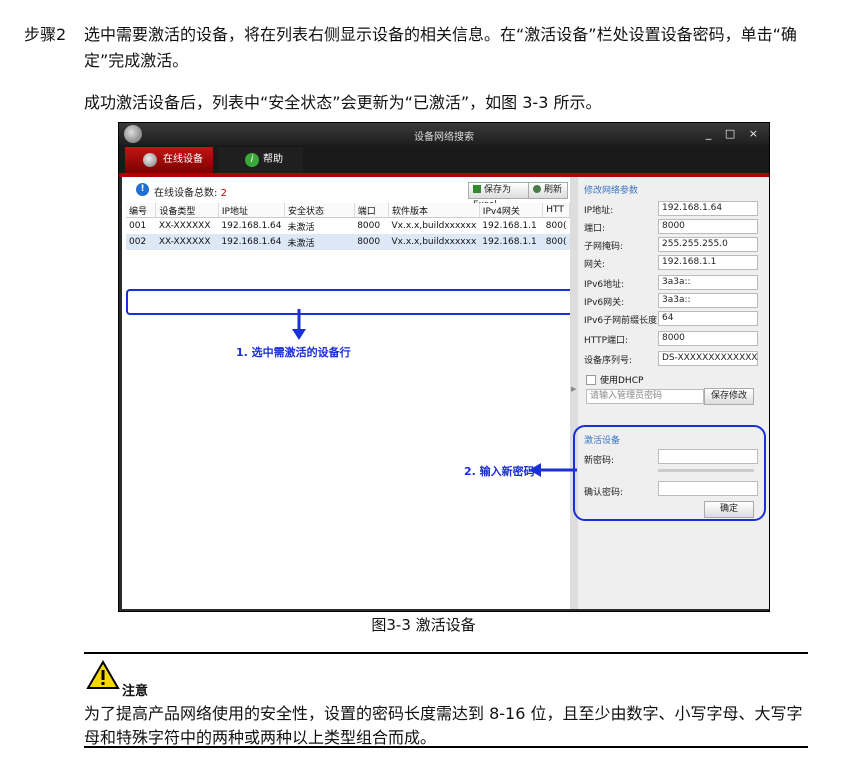 Image resolution: width=847 pixels, height=764 pixels. What do you see at coordinates (299, 324) in the screenshot?
I see `down-arrow-icon` at bounding box center [299, 324].